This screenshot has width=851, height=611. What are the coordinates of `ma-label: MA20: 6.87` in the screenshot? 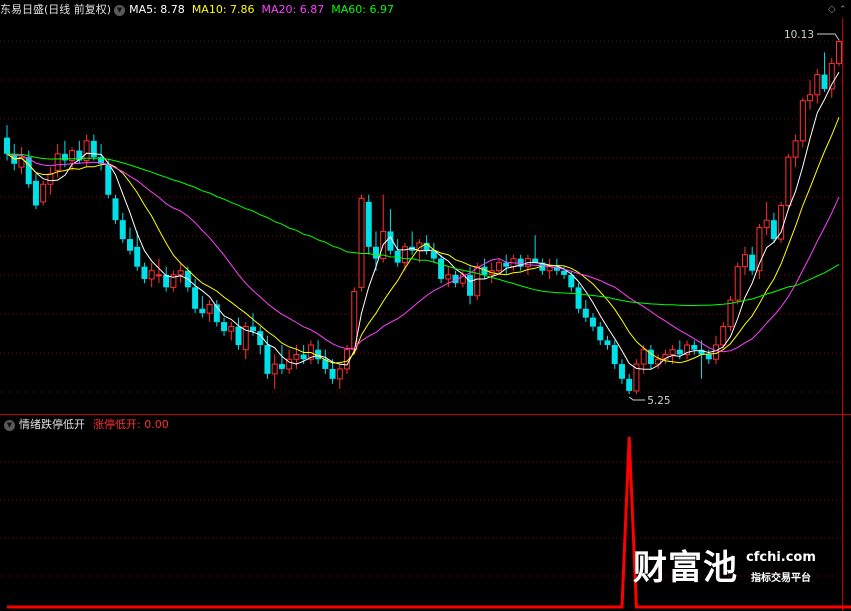 It's located at (293, 9).